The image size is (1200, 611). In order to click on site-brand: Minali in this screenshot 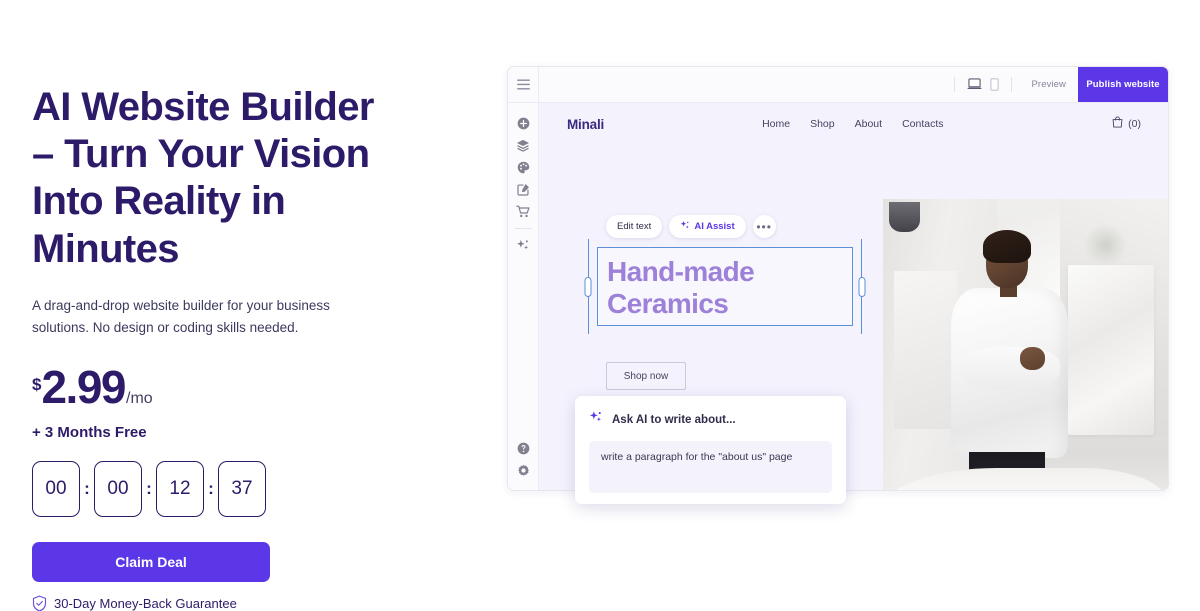, I will do `click(585, 124)`.